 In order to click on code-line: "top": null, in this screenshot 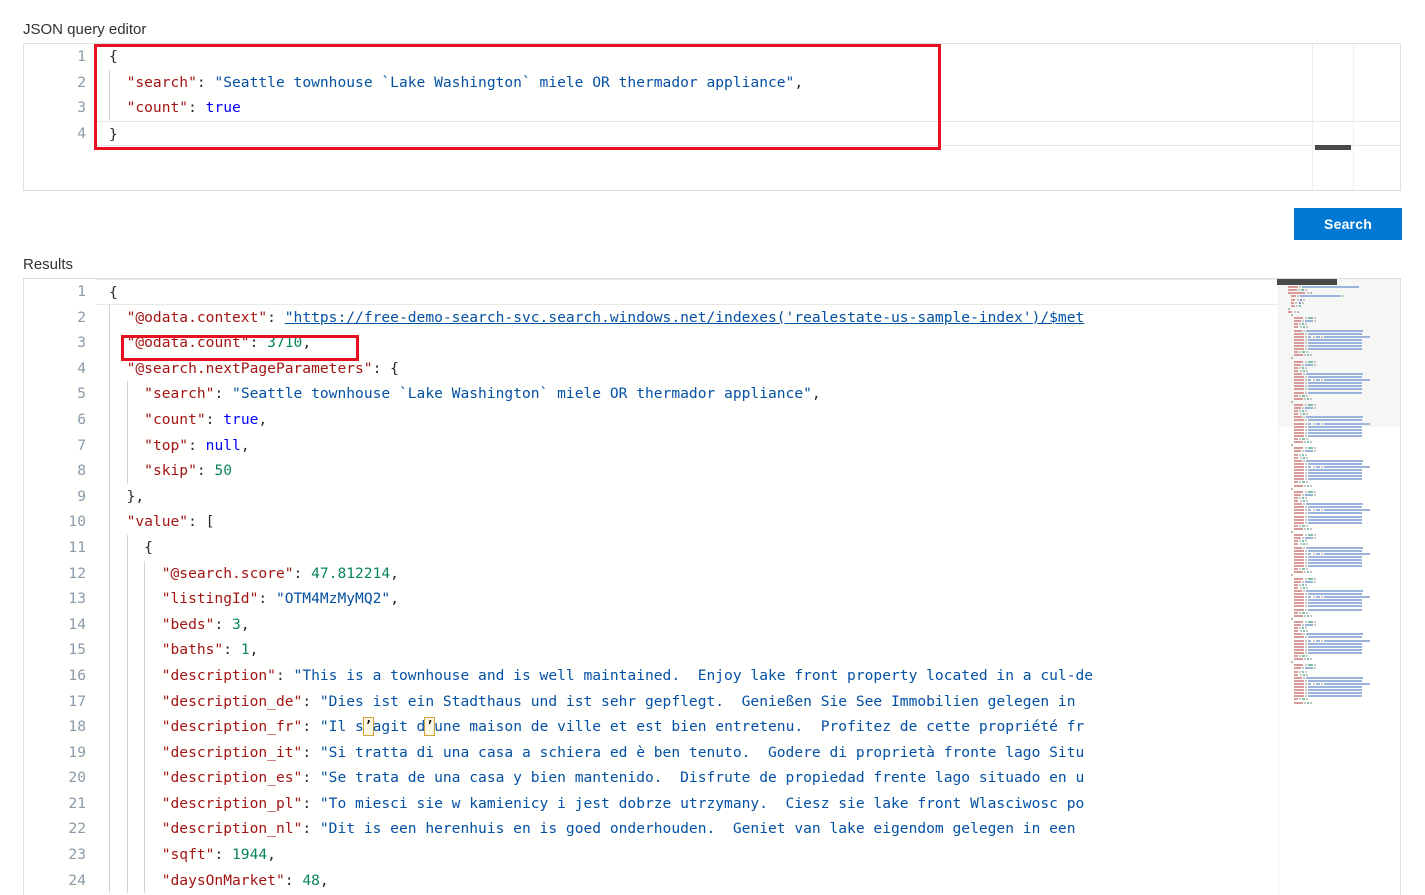, I will do `click(748, 446)`.